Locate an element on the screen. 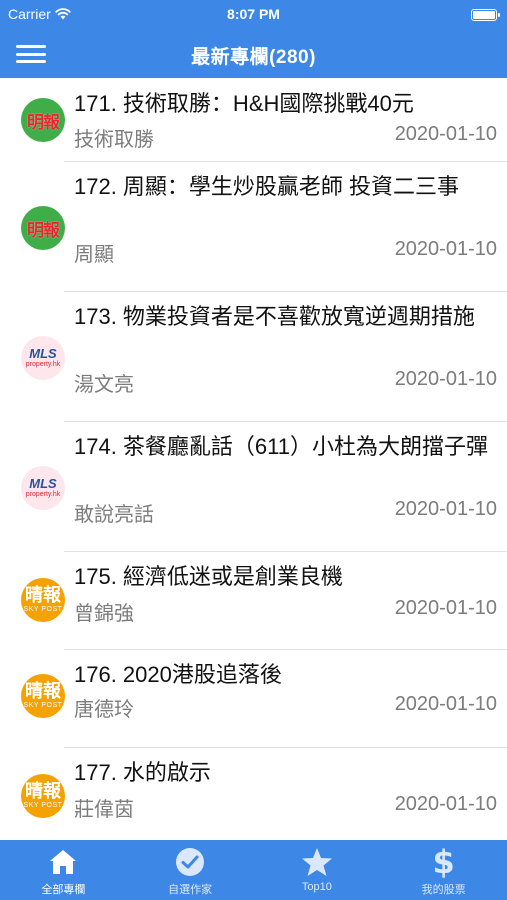 The image size is (507, 900). article-title: 172. 周顯：學生炒股贏老師 投資二三事 is located at coordinates (267, 186).